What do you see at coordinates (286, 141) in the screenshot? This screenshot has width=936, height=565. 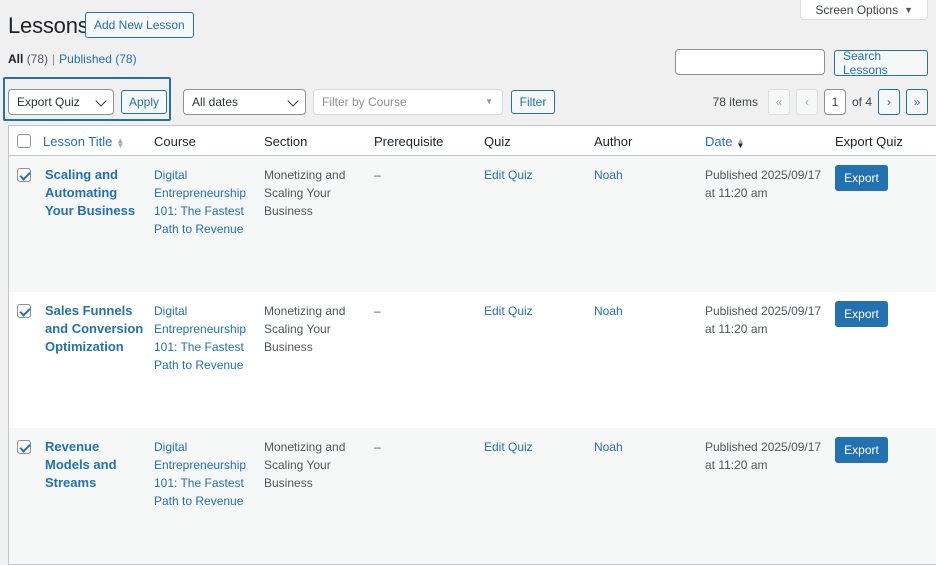 I see `column-section: Section` at bounding box center [286, 141].